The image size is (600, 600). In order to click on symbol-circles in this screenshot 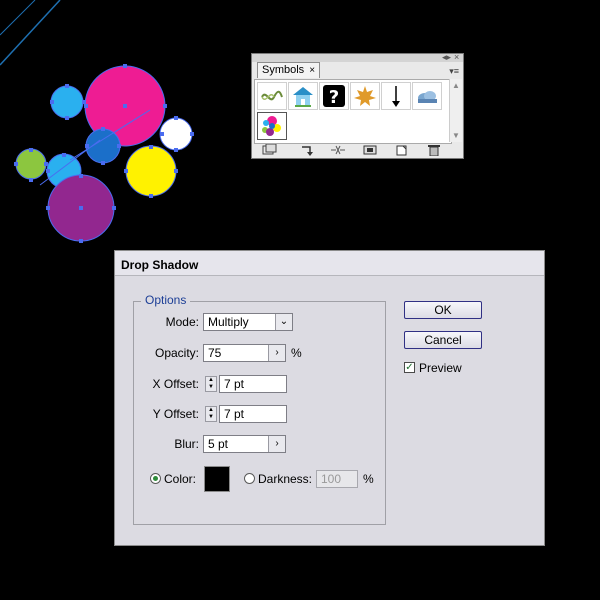, I will do `click(272, 126)`.